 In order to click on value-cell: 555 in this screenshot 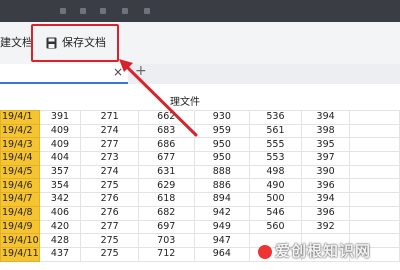, I will do `click(275, 145)`.